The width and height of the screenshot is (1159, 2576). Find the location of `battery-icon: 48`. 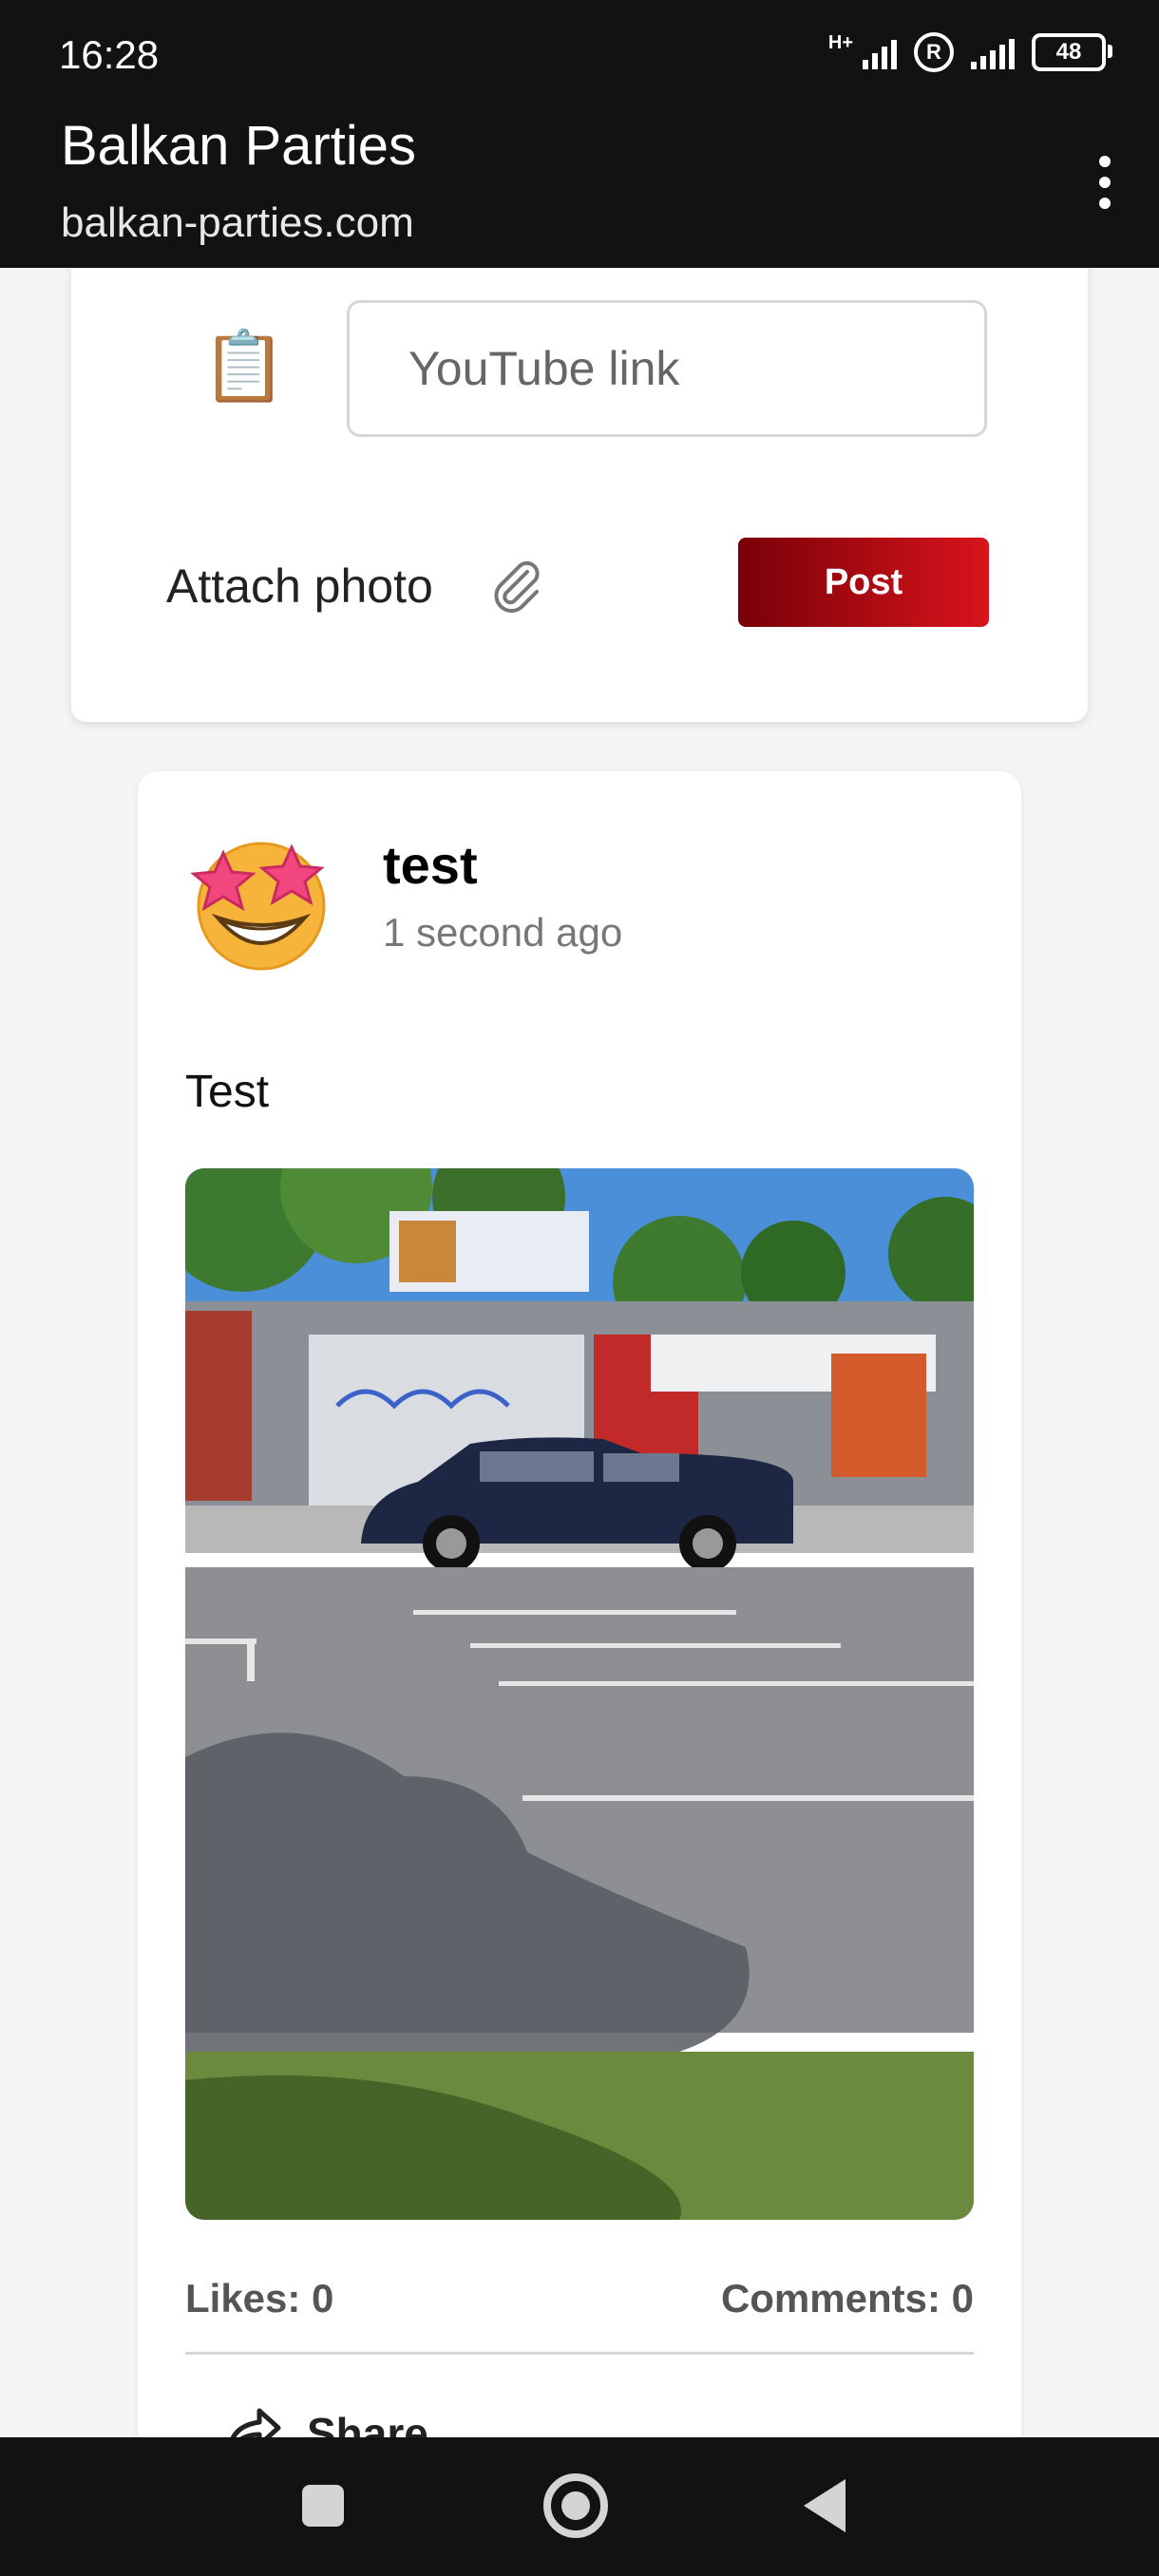

battery-icon: 48 is located at coordinates (1072, 52).